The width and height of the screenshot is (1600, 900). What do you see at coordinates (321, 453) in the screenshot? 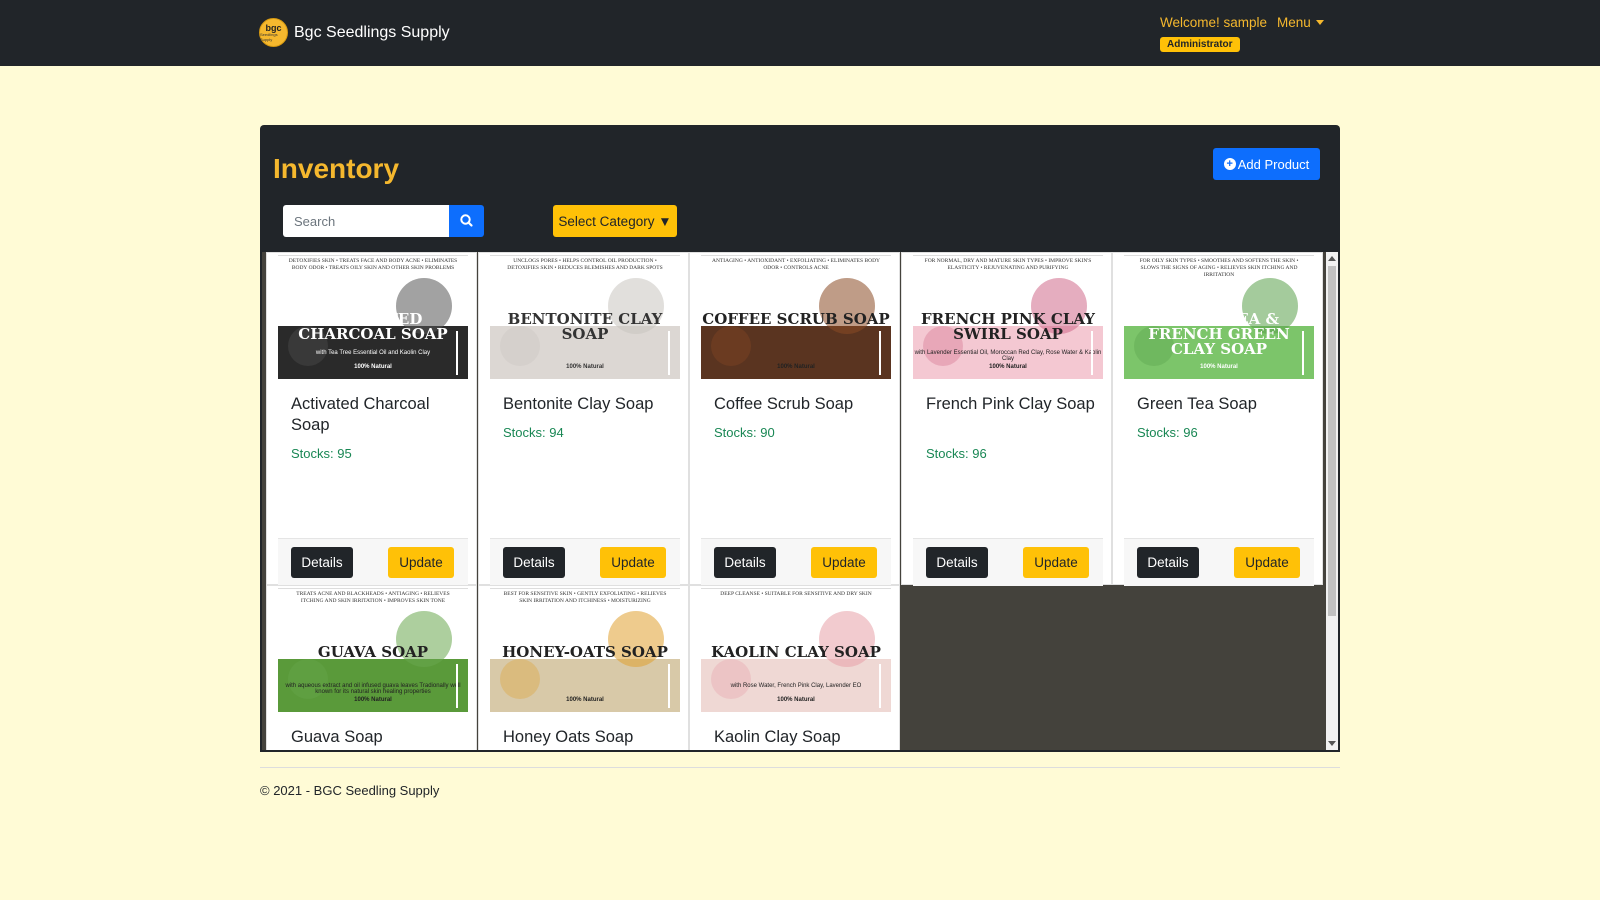
I see `product-stock: Stocks: 95` at bounding box center [321, 453].